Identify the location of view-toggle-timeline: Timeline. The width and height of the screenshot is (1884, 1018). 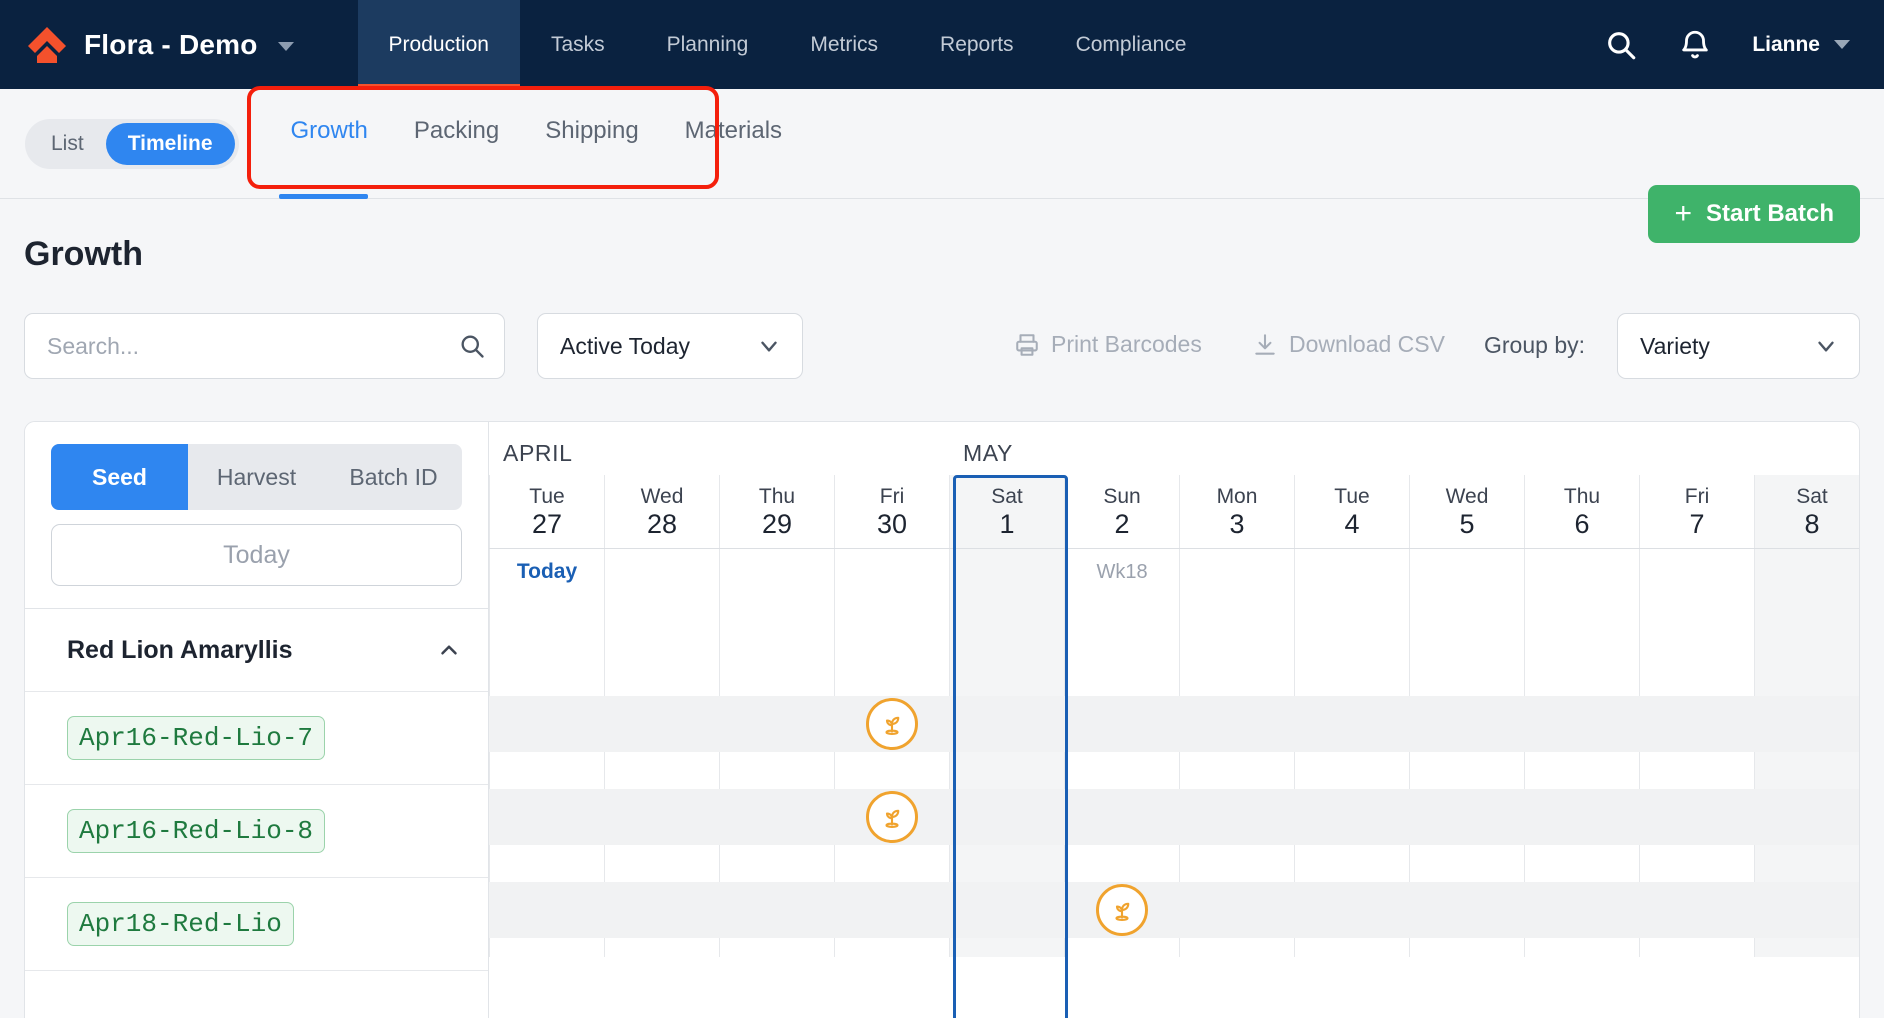
(170, 143).